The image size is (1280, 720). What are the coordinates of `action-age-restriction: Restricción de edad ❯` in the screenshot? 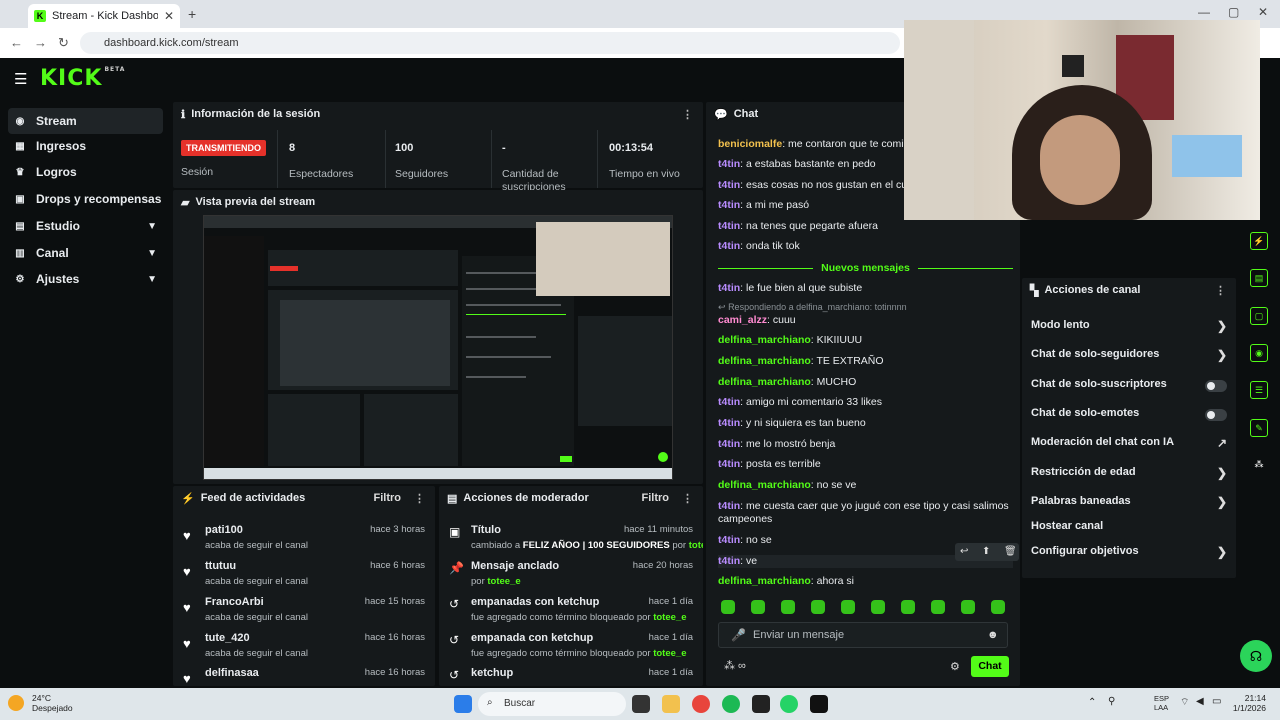 It's located at (1131, 475).